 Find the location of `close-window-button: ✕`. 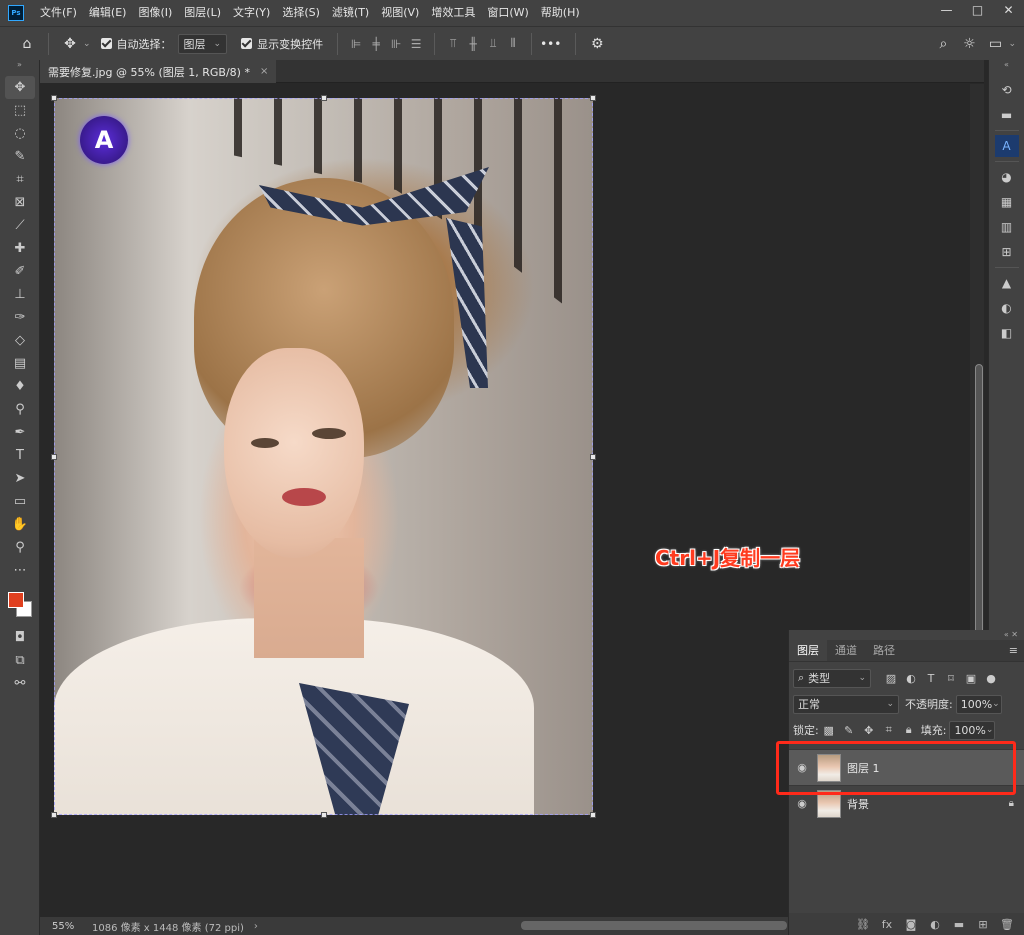

close-window-button: ✕ is located at coordinates (1008, 10).